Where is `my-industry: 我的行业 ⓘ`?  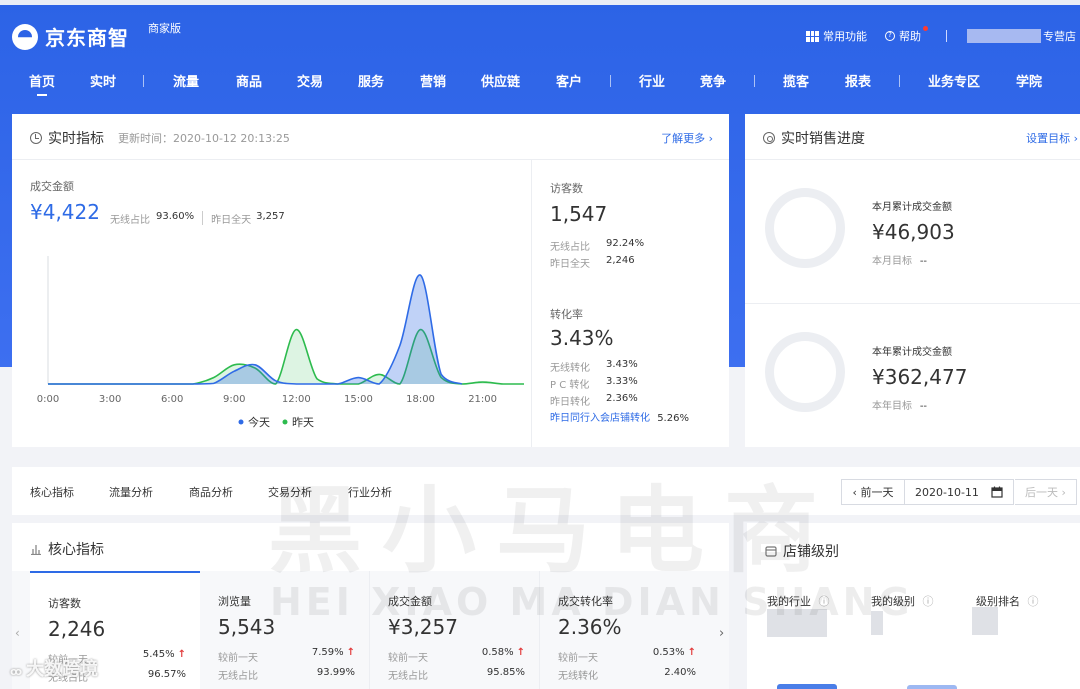 my-industry: 我的行业 ⓘ is located at coordinates (798, 601).